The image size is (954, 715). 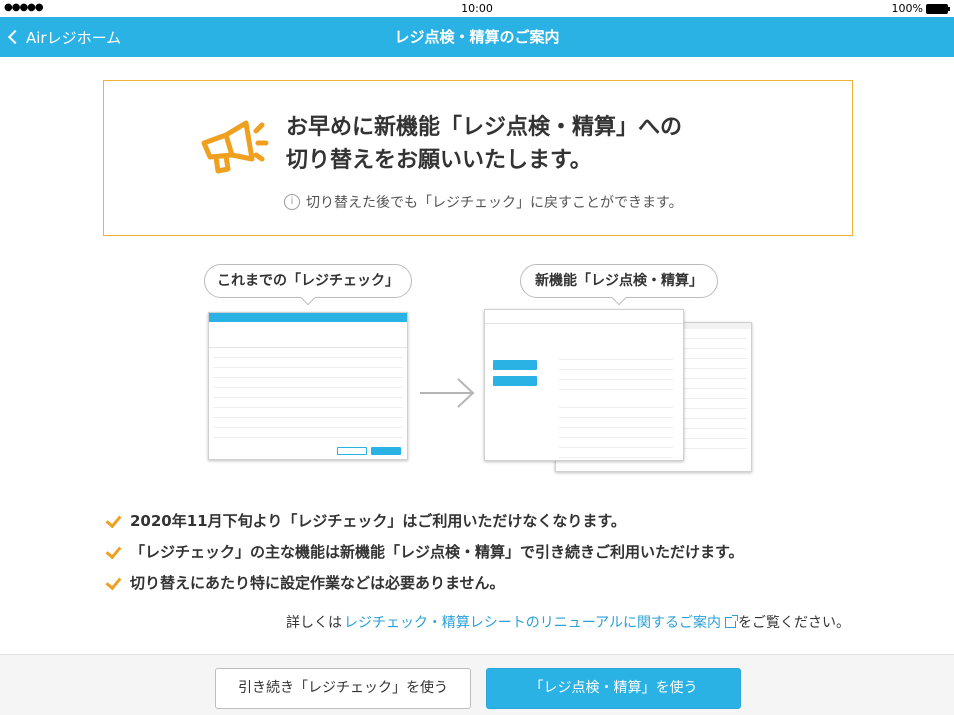 I want to click on notice-title-line2: 切り替えをお願いいたします。, so click(x=439, y=160).